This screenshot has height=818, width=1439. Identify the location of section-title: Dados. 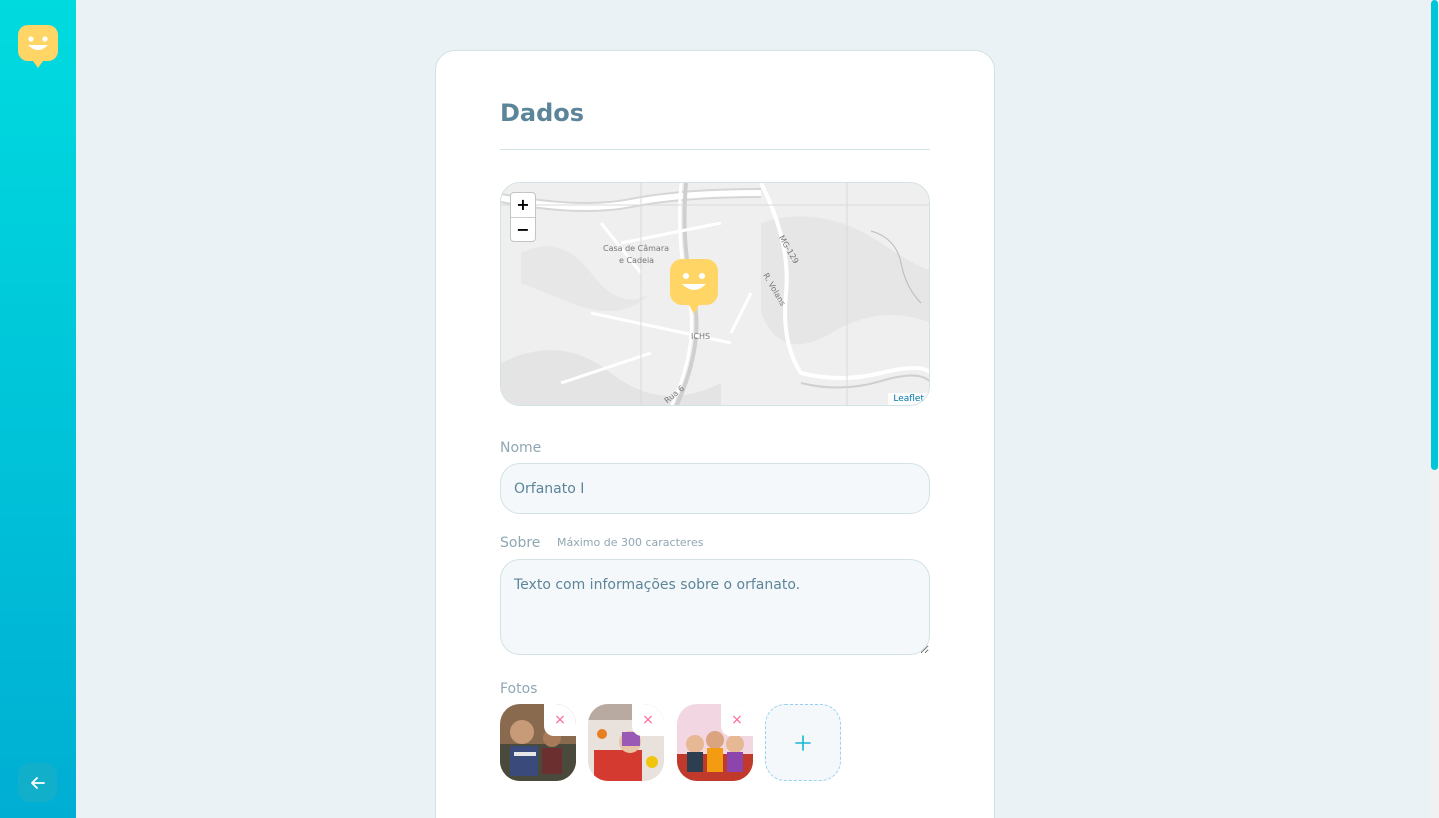
(542, 113).